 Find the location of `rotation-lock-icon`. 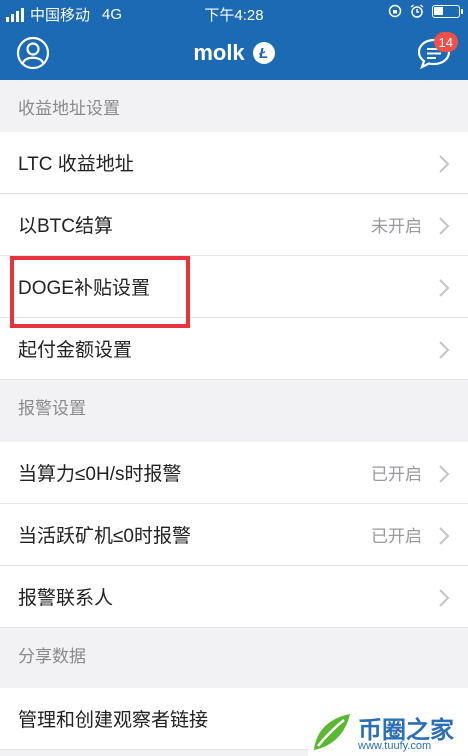

rotation-lock-icon is located at coordinates (395, 11).